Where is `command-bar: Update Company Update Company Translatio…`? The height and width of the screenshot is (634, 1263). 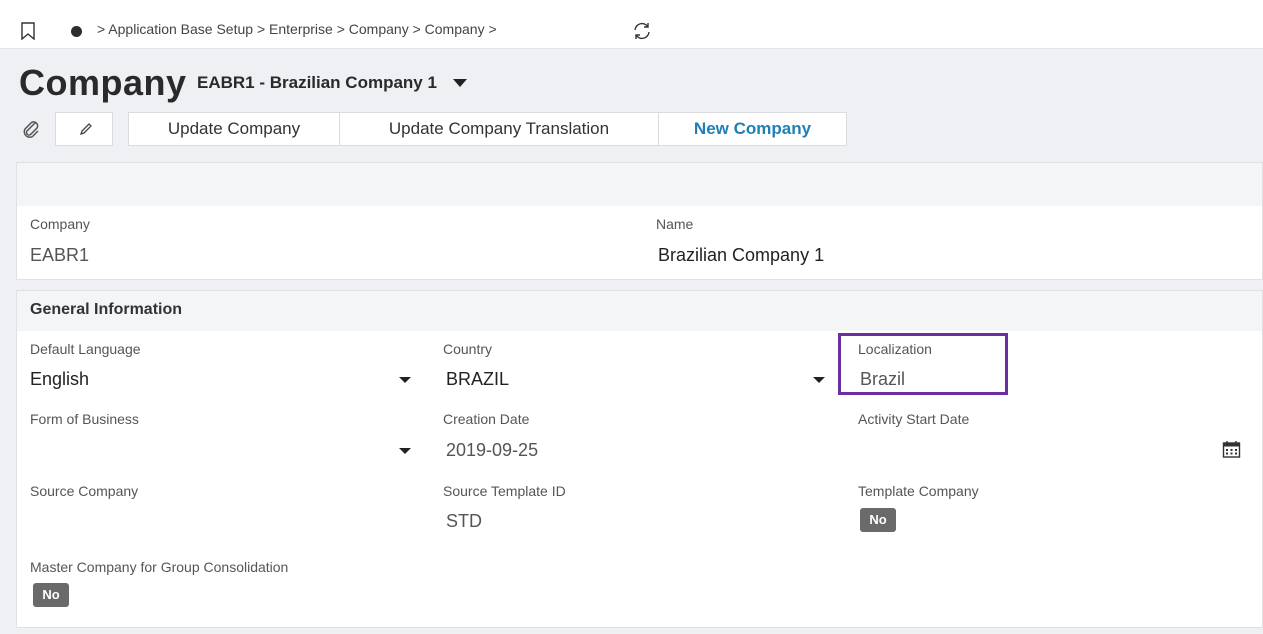 command-bar: Update Company Update Company Translatio… is located at coordinates (487, 129).